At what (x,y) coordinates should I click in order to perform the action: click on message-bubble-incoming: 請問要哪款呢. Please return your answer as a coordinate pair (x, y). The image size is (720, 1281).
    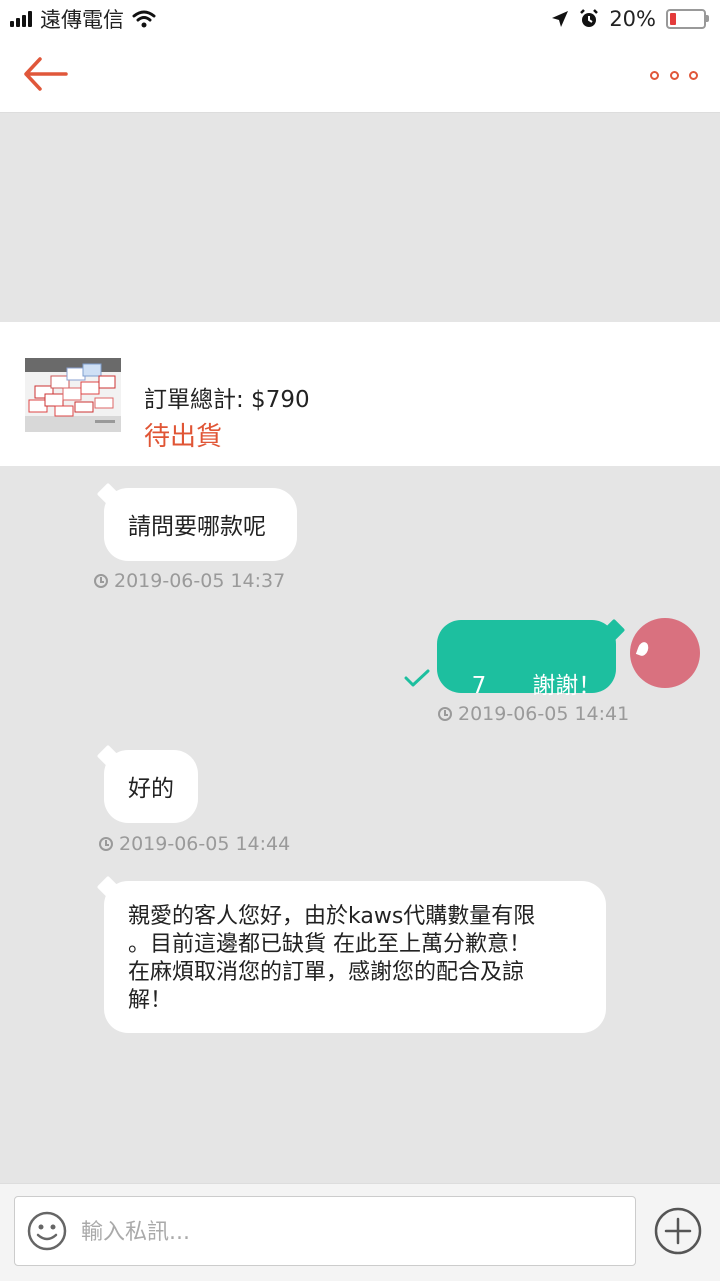
    Looking at the image, I should click on (200, 524).